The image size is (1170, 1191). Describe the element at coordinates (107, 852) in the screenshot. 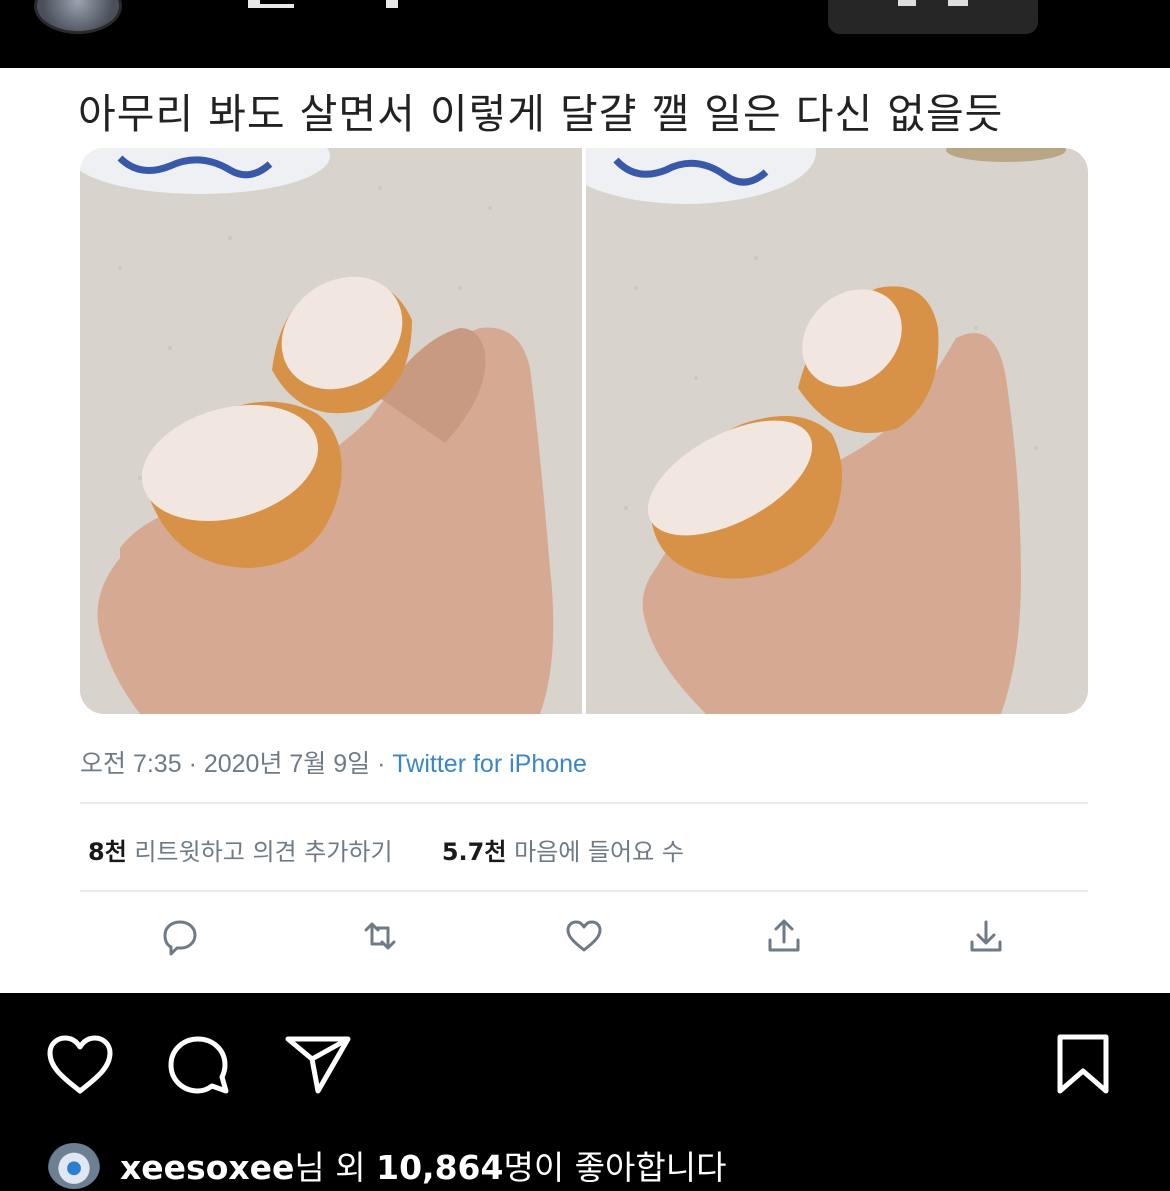

I see `retweet-count: 8천` at that location.